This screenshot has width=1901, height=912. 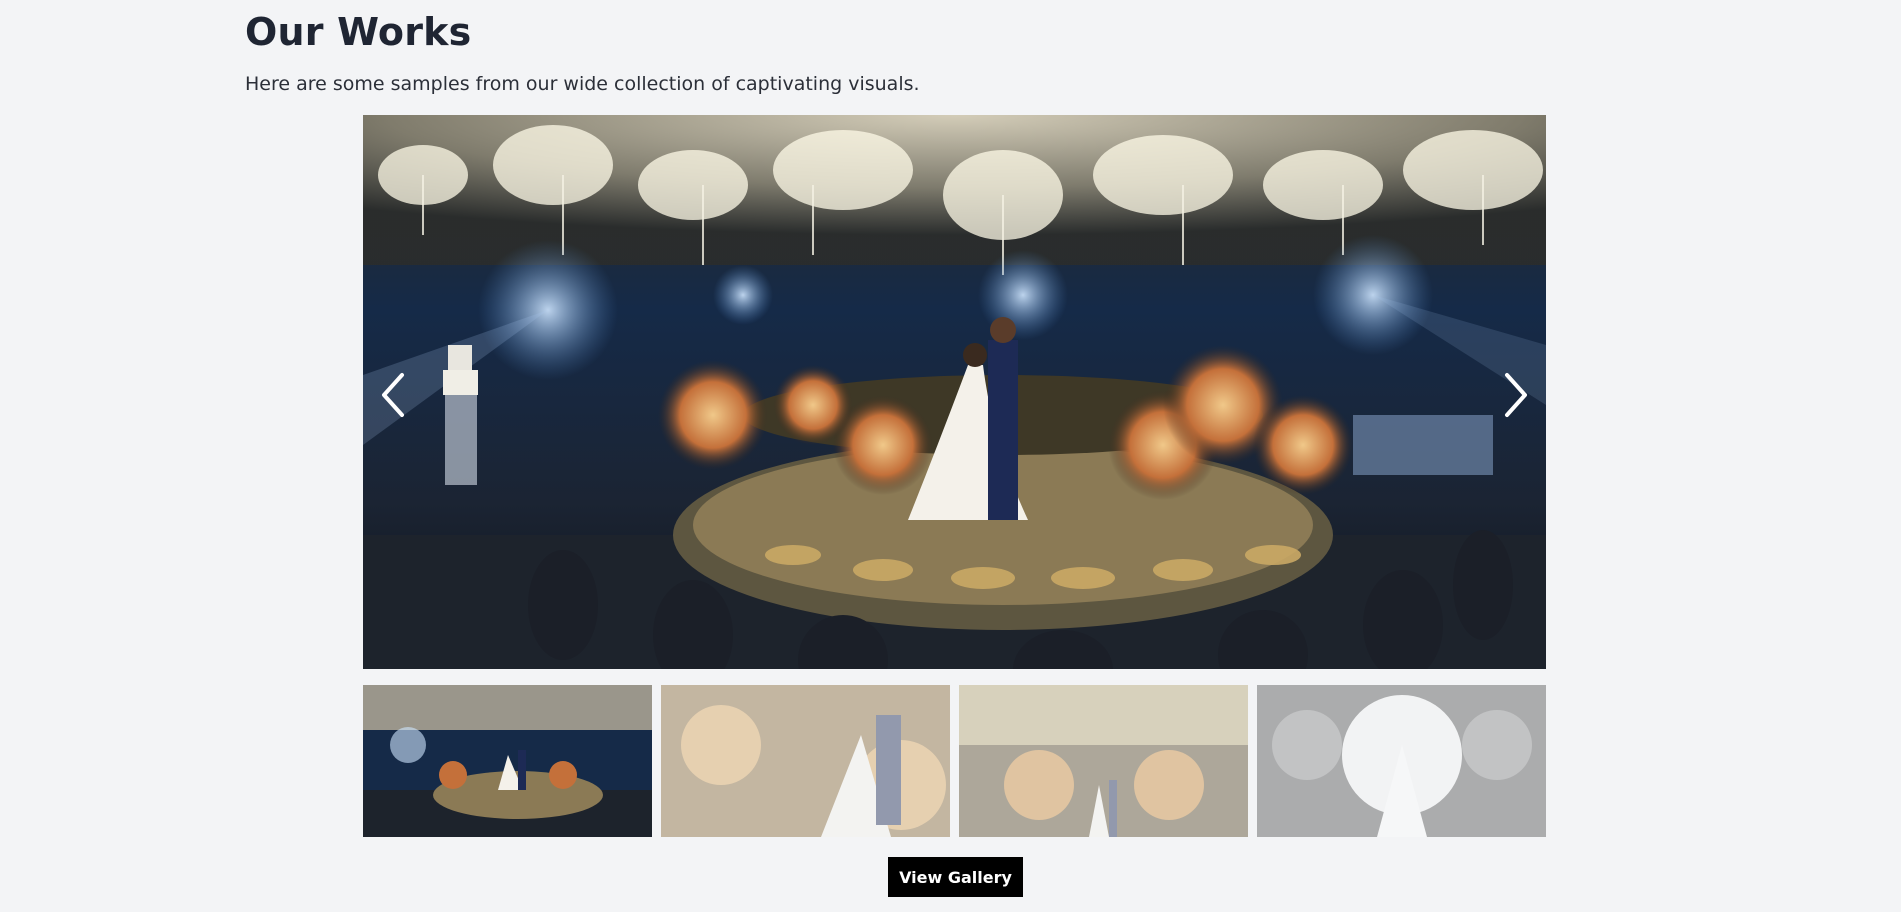 I want to click on previous-slide-button, so click(x=393, y=395).